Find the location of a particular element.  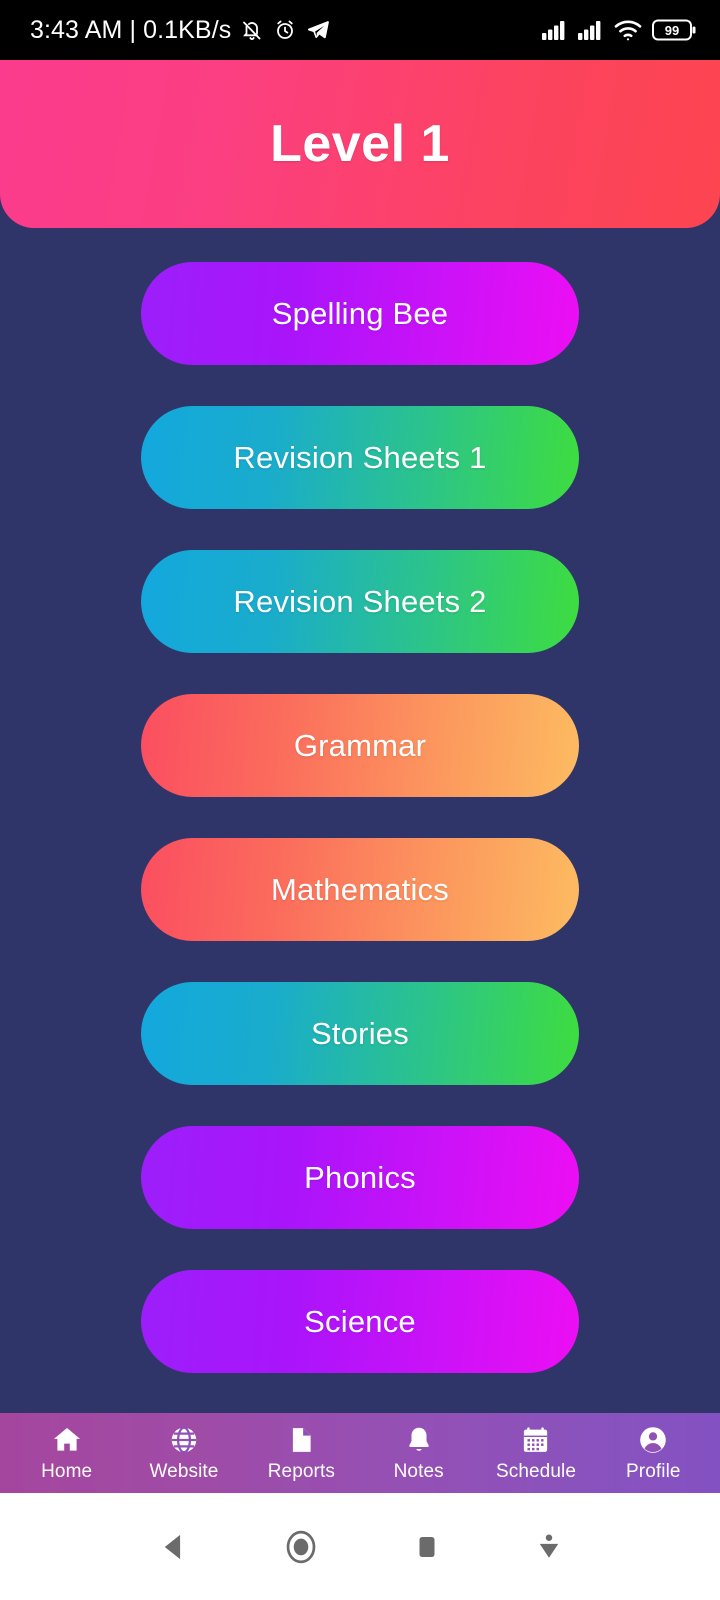

menu-tile-label: Spelling Bee is located at coordinates (360, 313).